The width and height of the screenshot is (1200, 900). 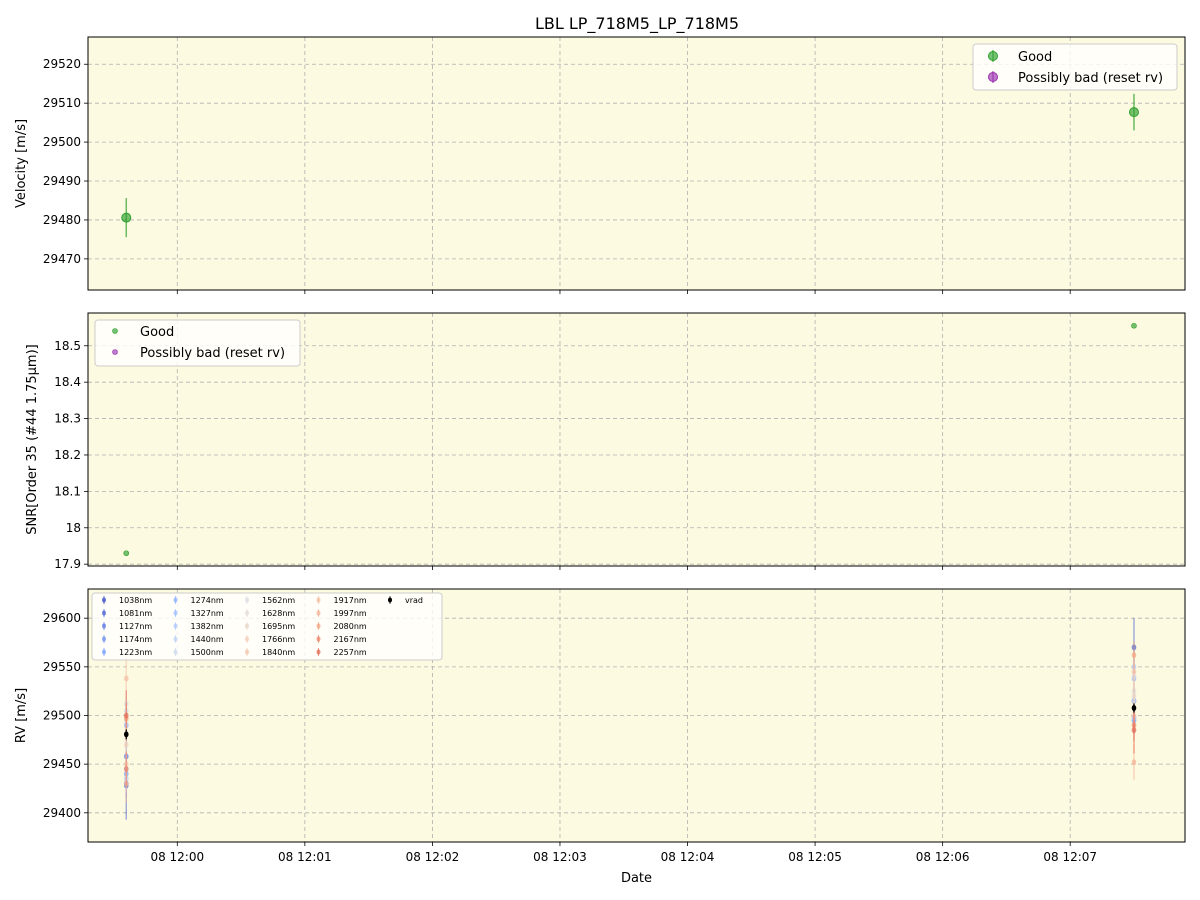 I want to click on y-tick-label: 18.1, so click(x=67, y=491).